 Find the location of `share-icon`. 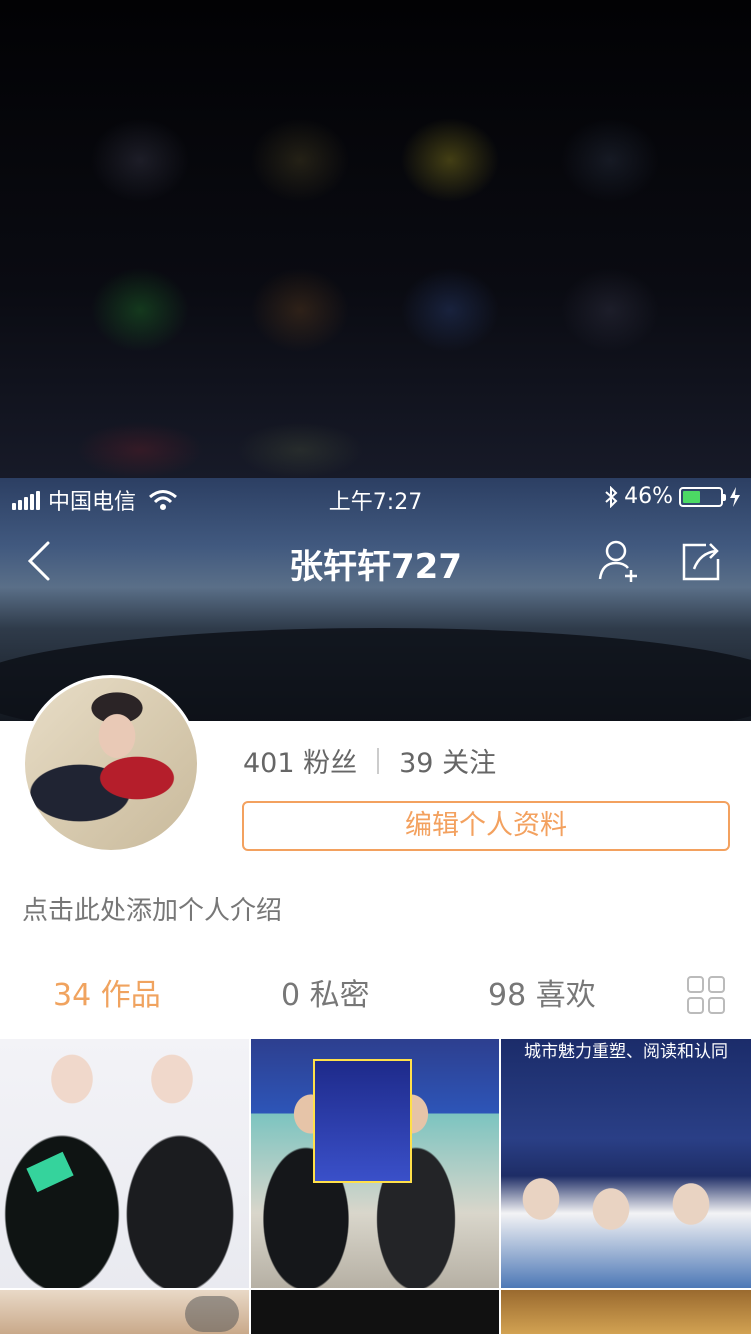

share-icon is located at coordinates (700, 561).